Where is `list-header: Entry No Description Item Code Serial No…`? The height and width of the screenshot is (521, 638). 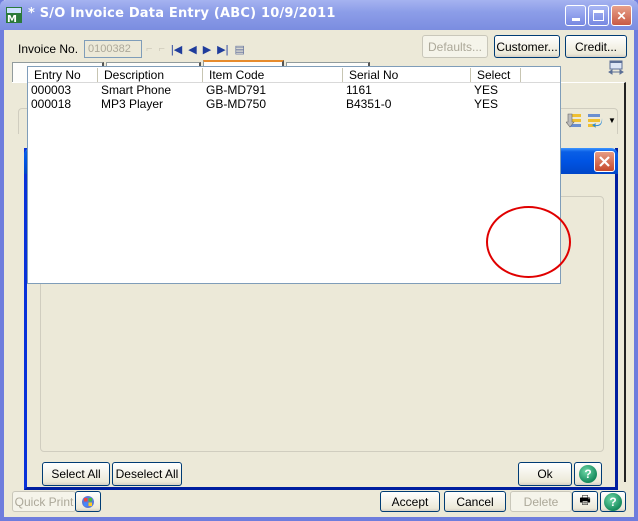
list-header: Entry No Description Item Code Serial No… is located at coordinates (294, 75).